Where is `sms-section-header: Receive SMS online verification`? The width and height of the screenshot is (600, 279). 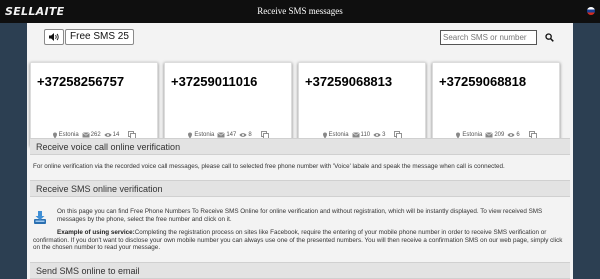 sms-section-header: Receive SMS online verification is located at coordinates (300, 188).